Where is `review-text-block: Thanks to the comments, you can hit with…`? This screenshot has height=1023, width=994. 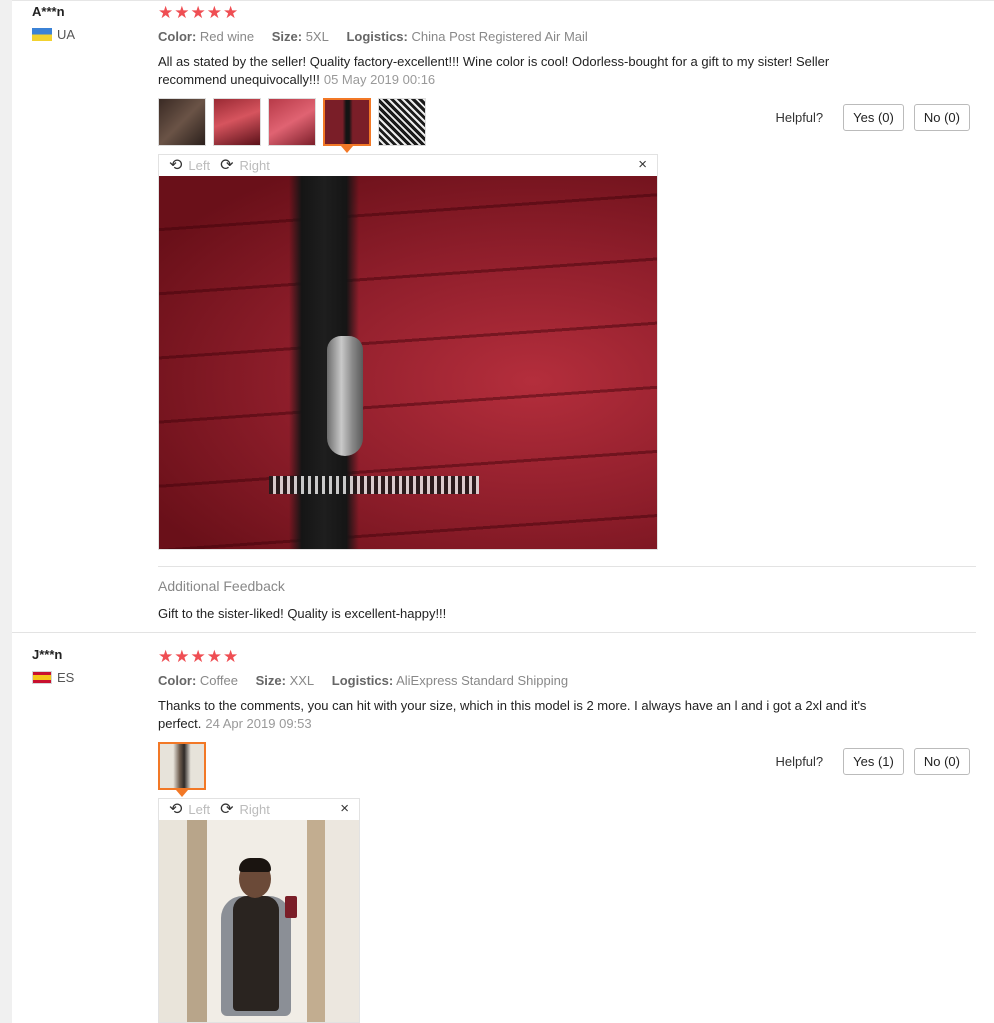
review-text-block: Thanks to the comments, you can hit with… is located at coordinates (513, 715).